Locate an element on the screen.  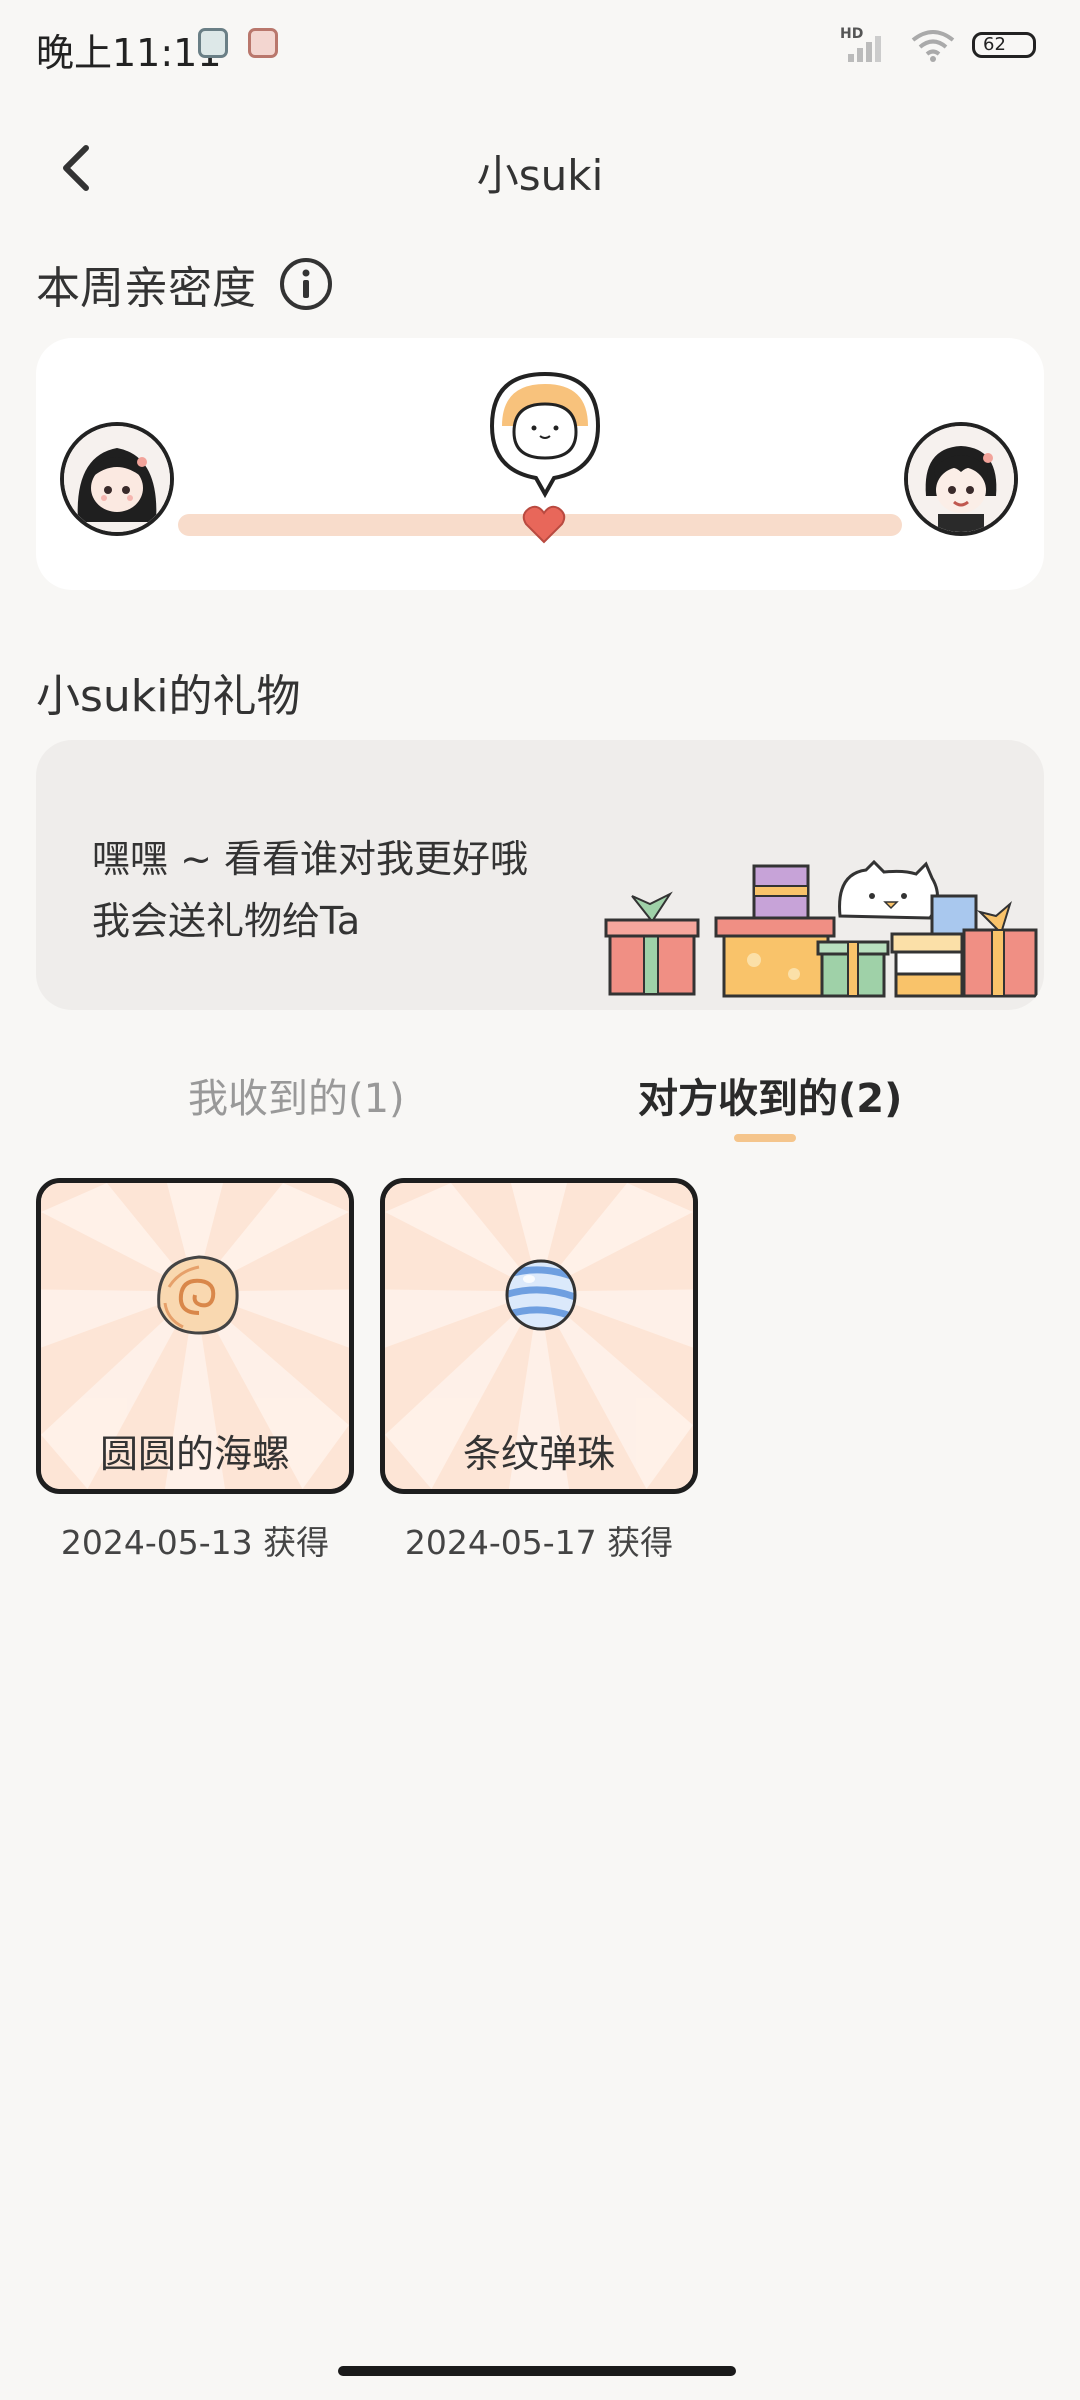
gift-card-conch: 圆圆的海螺 is located at coordinates (195, 1336).